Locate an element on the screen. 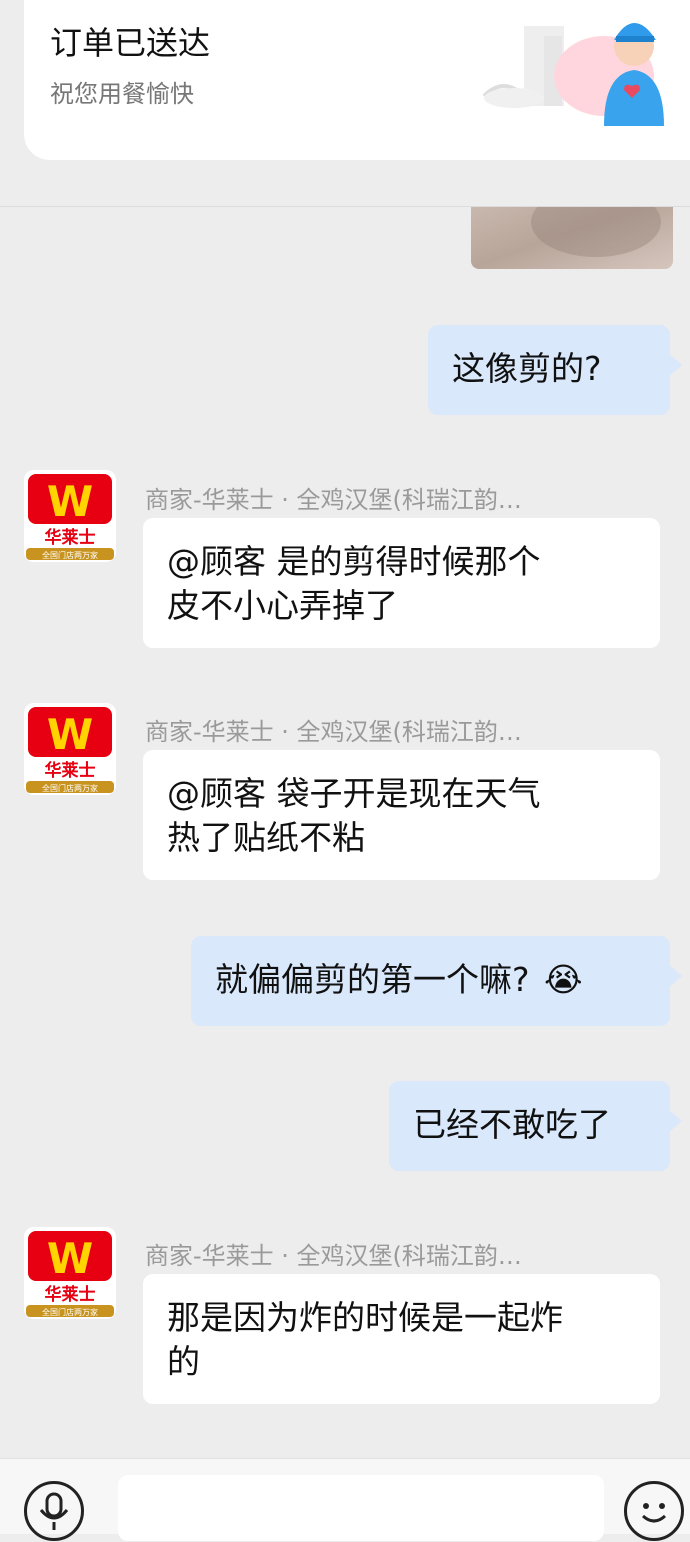  crying-face-icon: 😭 is located at coordinates (563, 979).